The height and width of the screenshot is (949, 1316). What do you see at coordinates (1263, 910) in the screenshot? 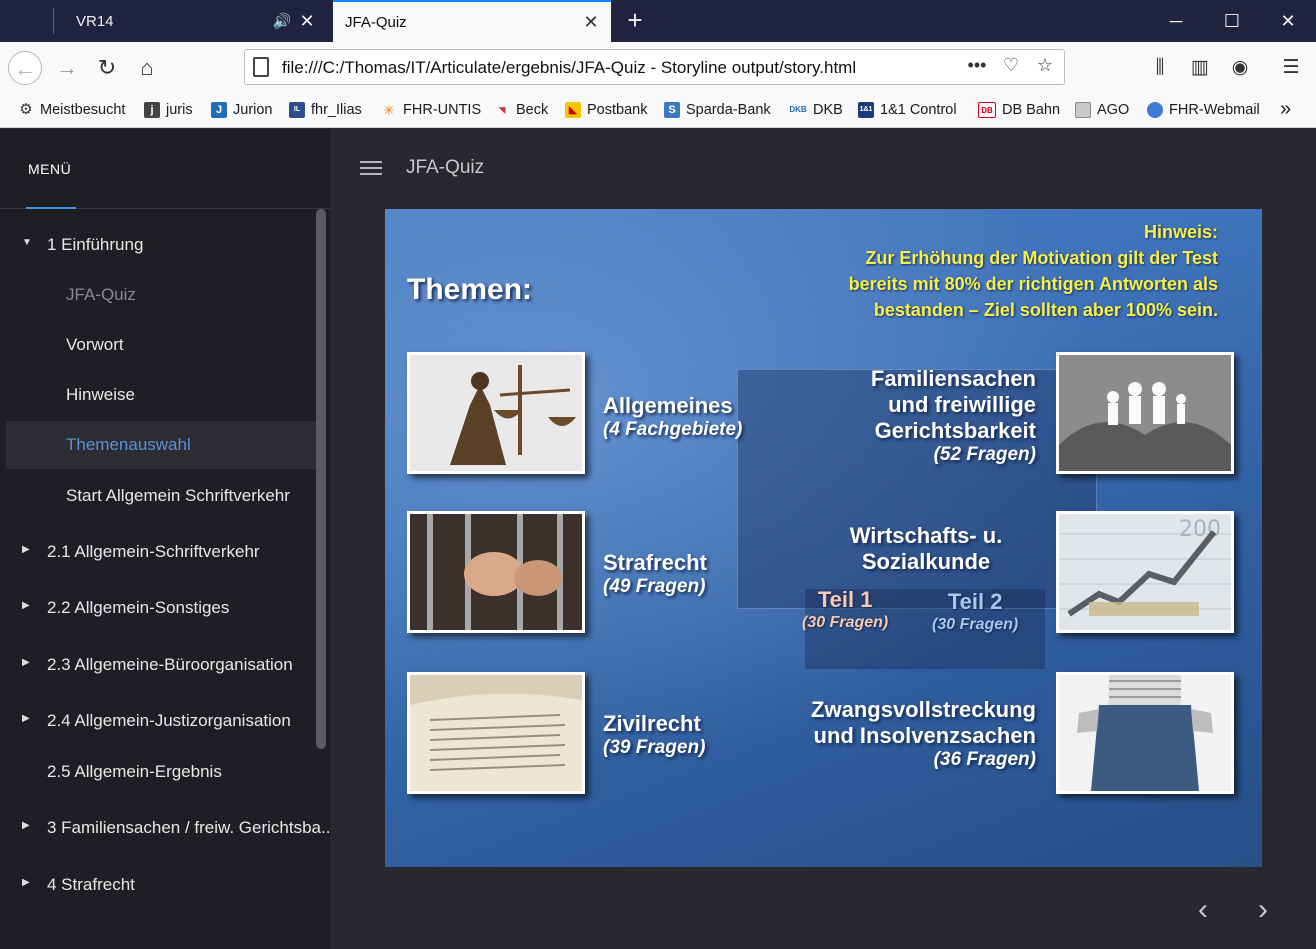
I see `next-slide-icon: ›` at bounding box center [1263, 910].